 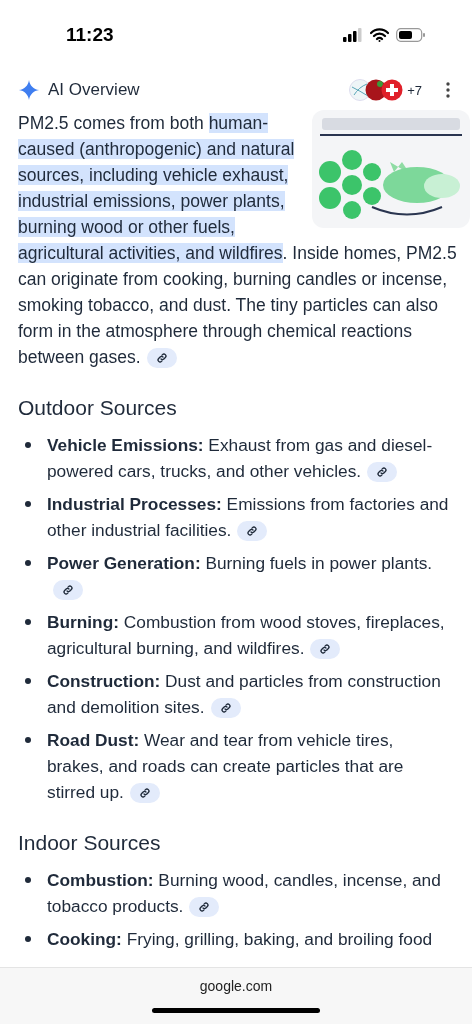 I want to click on list-item-text: Industrial Processes: Emissions from factories and other industrial facilities., so click(x=248, y=518).